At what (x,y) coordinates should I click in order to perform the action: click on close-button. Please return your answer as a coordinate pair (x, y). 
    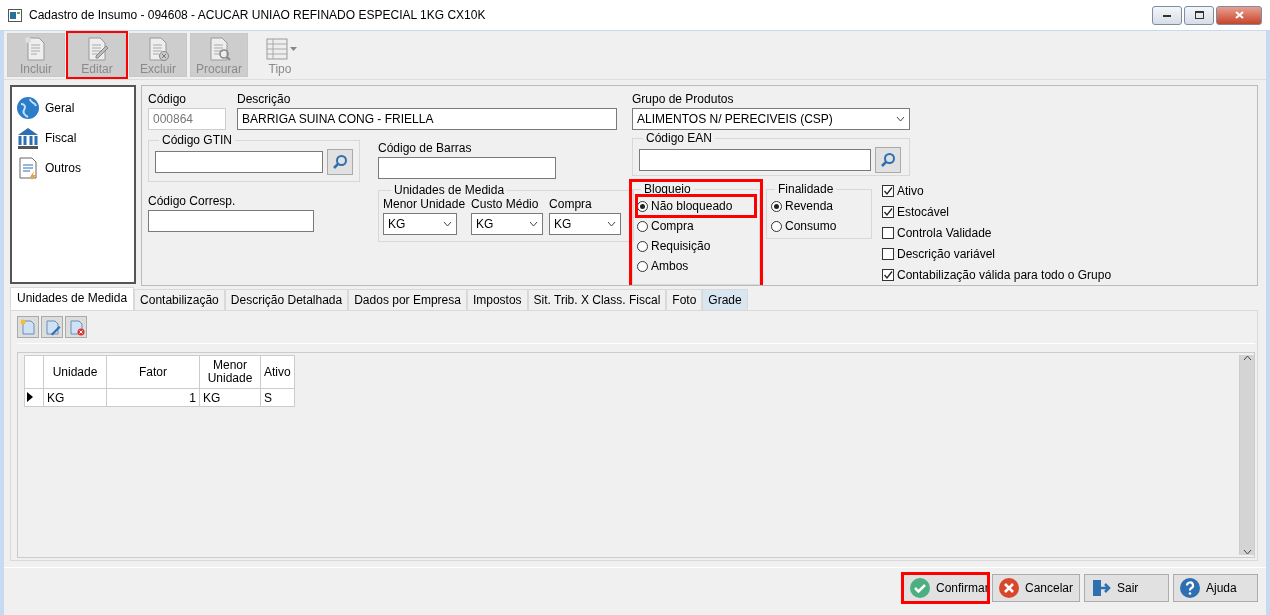
    Looking at the image, I should click on (1239, 15).